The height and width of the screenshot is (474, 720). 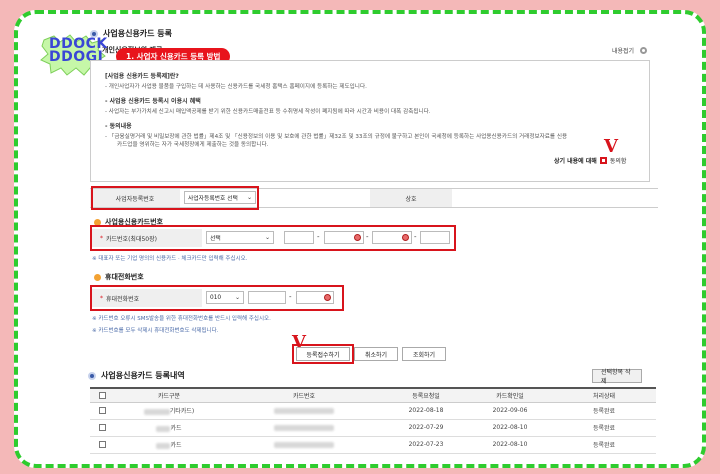 I want to click on card-highlight, so click(x=273, y=238).